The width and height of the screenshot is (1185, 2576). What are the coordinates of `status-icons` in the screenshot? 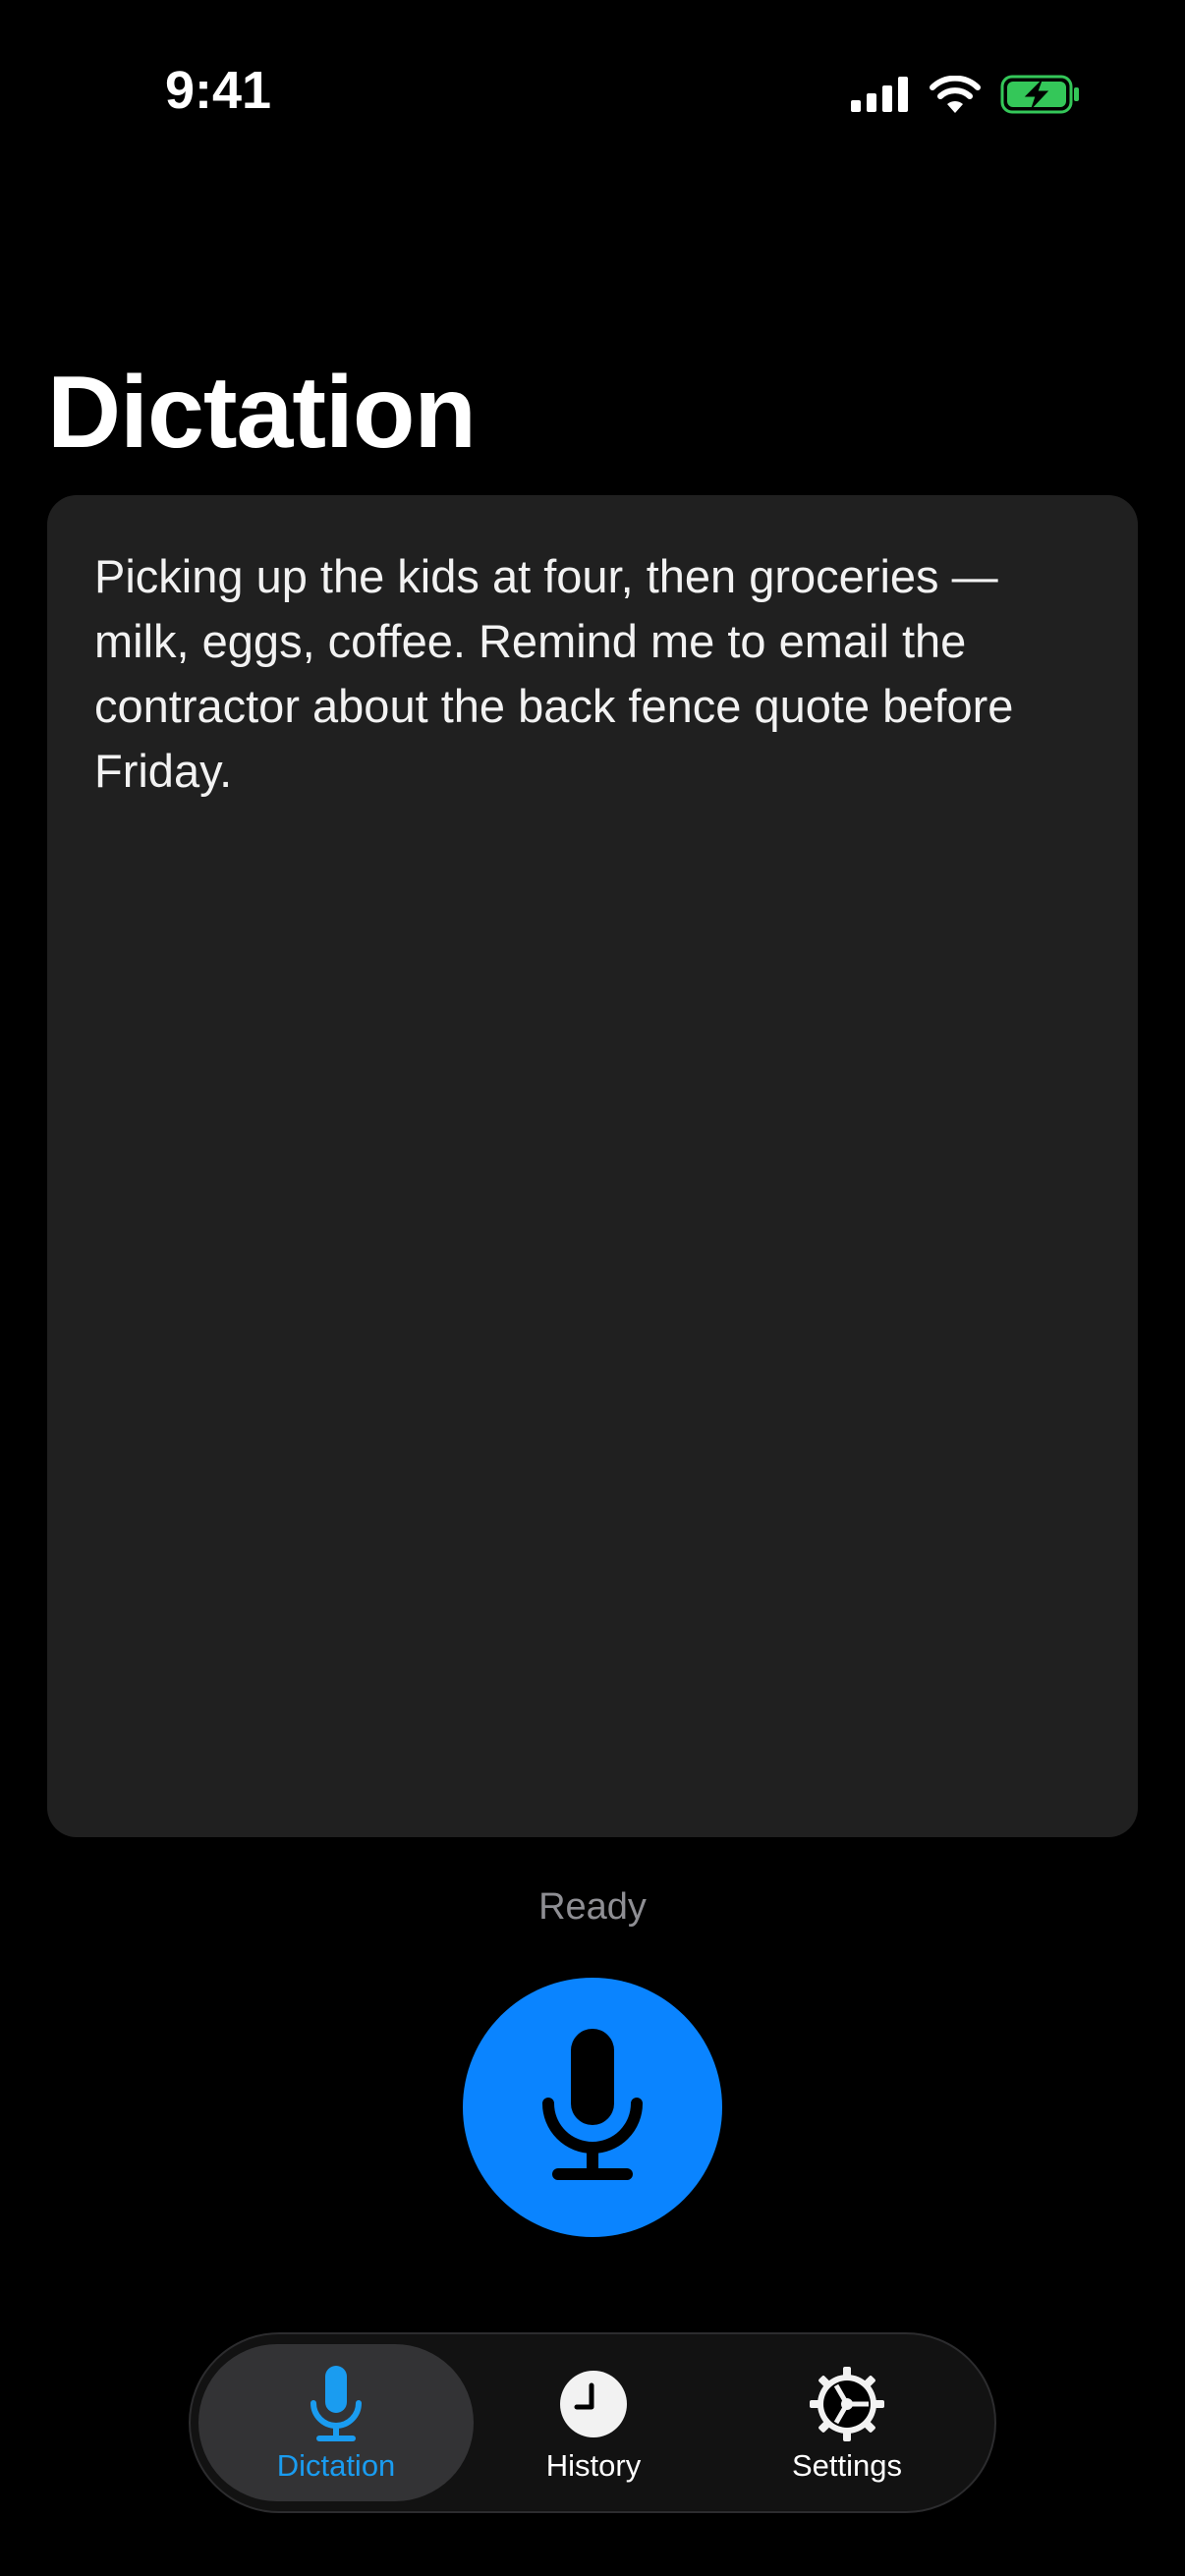 It's located at (966, 96).